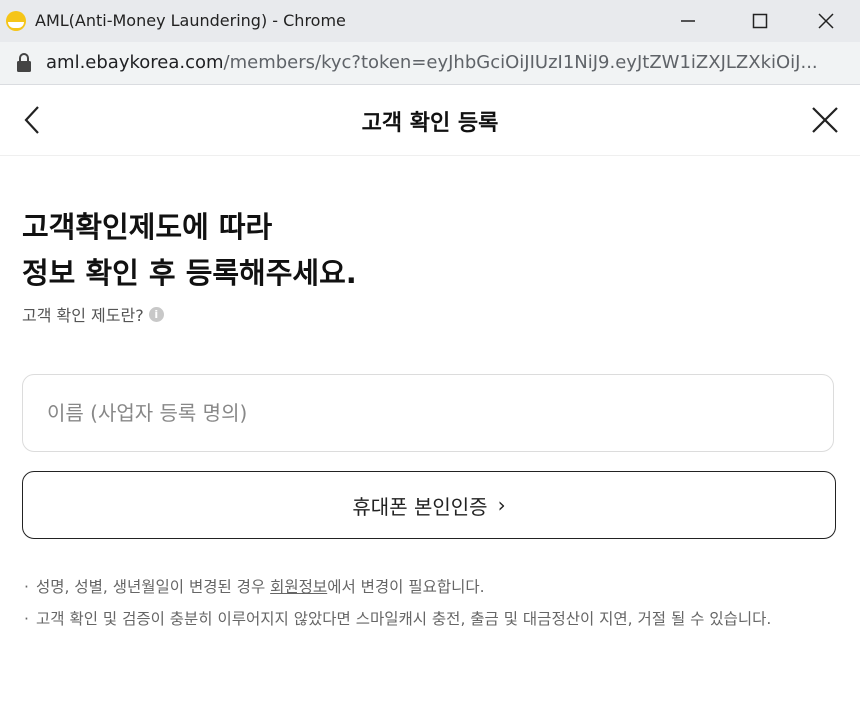  I want to click on url-domain: aml.ebaykorea.com, so click(135, 62).